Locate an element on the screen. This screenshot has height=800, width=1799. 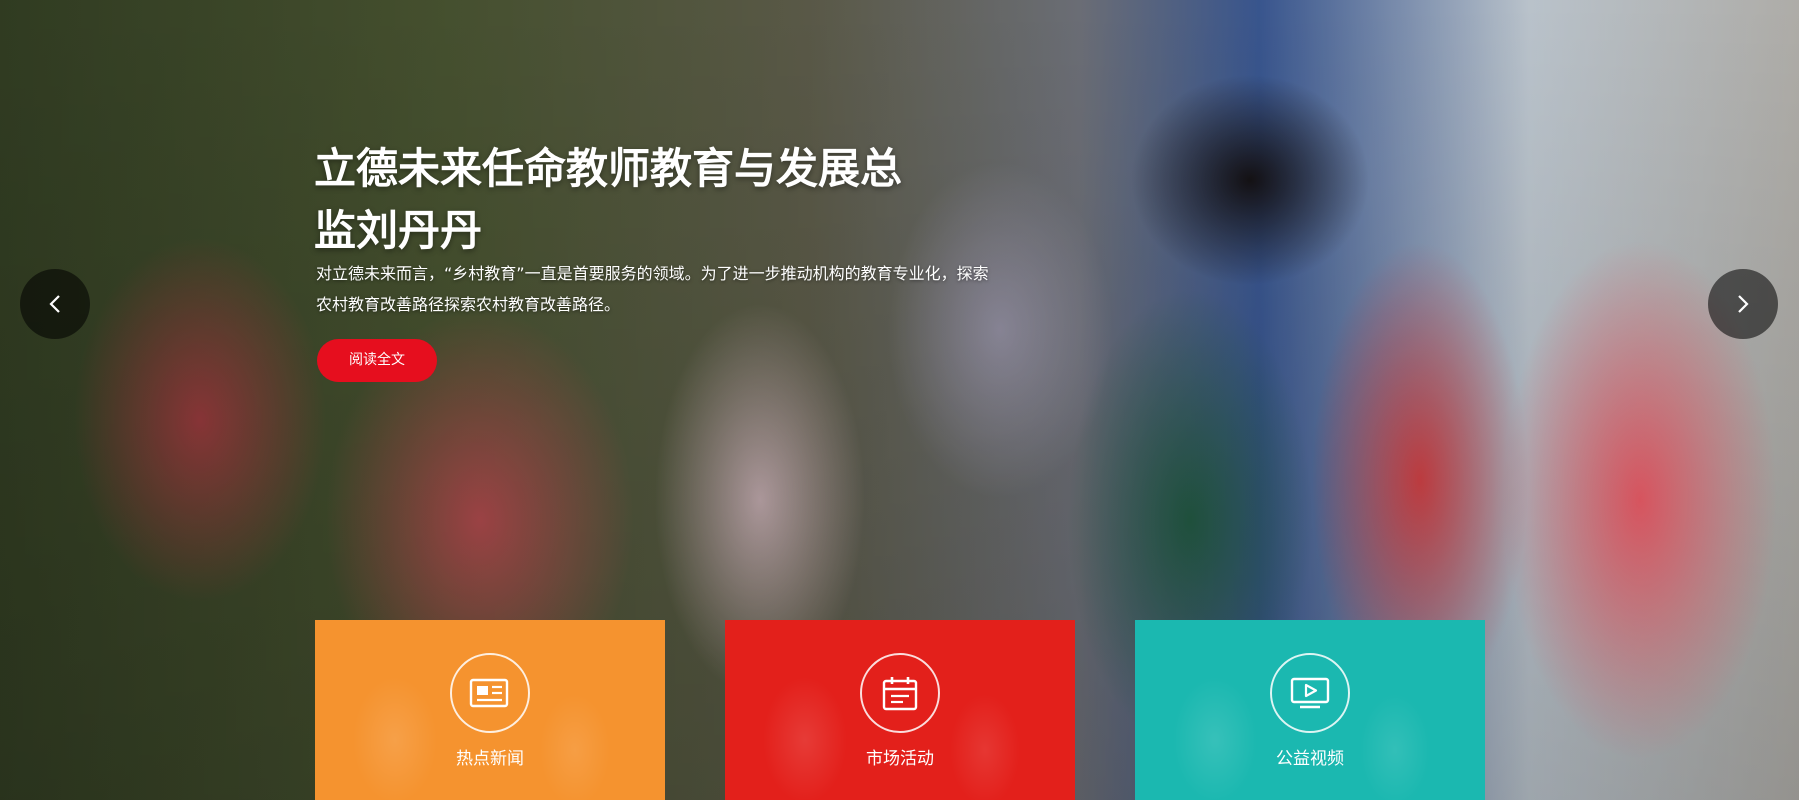
carousel-prev-button is located at coordinates (55, 304).